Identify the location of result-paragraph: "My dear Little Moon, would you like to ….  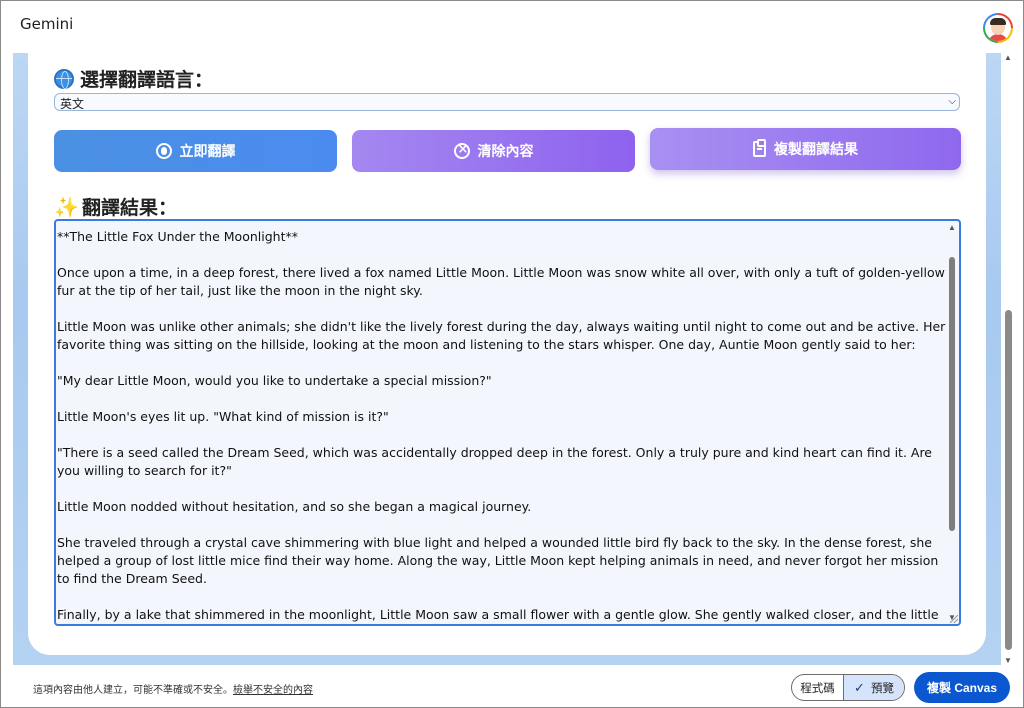
(274, 380).